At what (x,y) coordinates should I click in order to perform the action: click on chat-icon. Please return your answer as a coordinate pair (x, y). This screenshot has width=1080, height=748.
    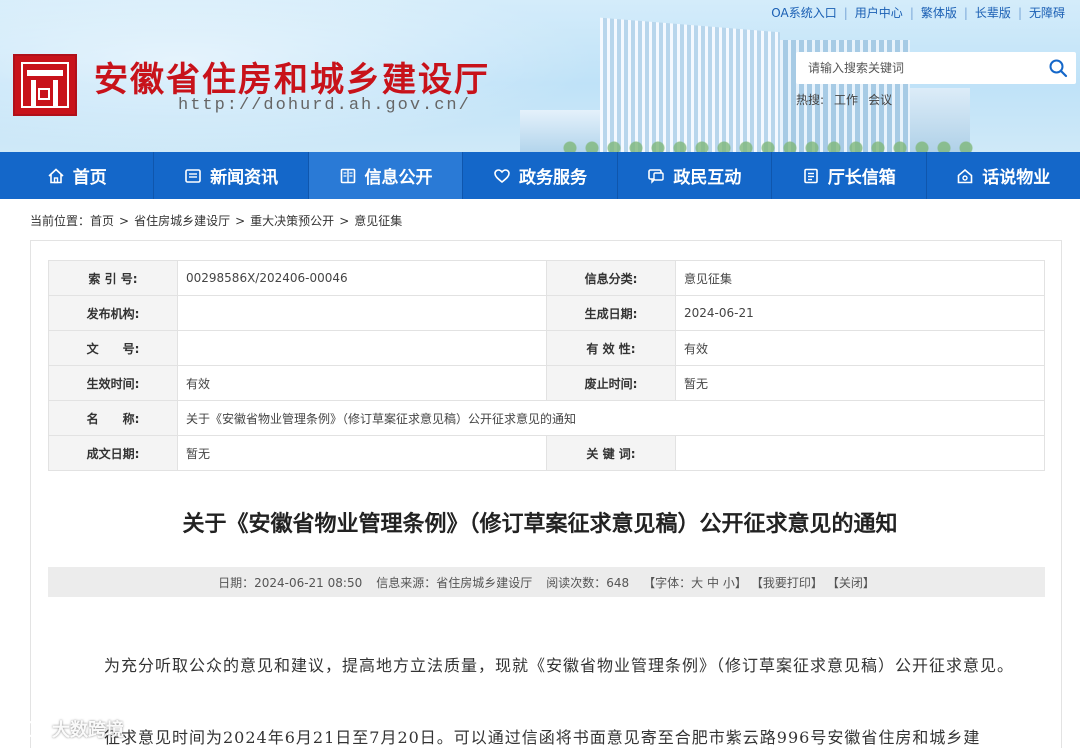
    Looking at the image, I should click on (656, 176).